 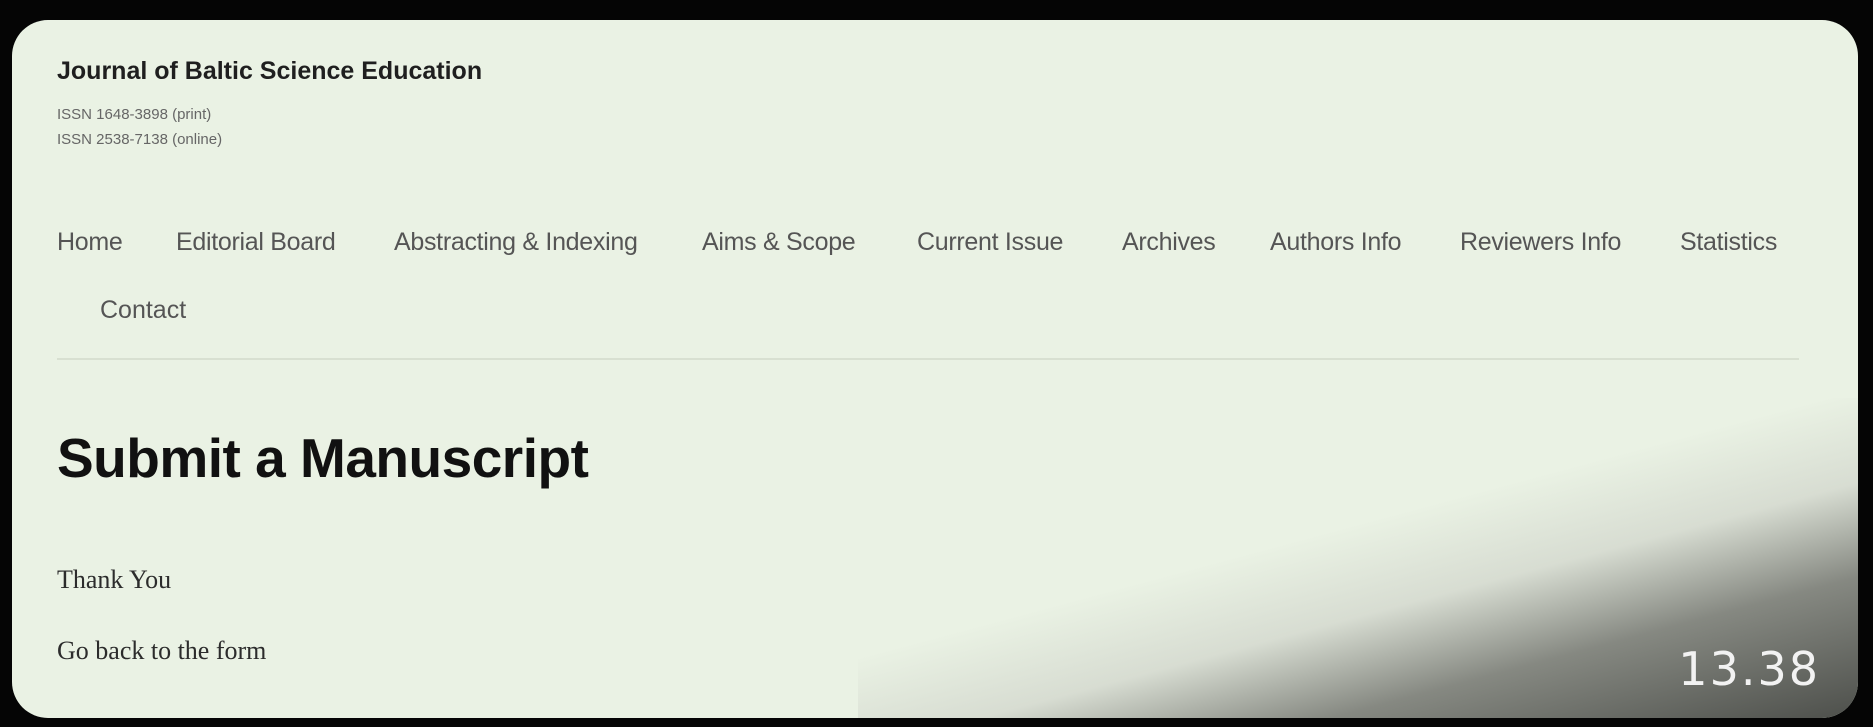 I want to click on nav-item-abstracting-indexing: Abstracting & Indexing, so click(x=516, y=242).